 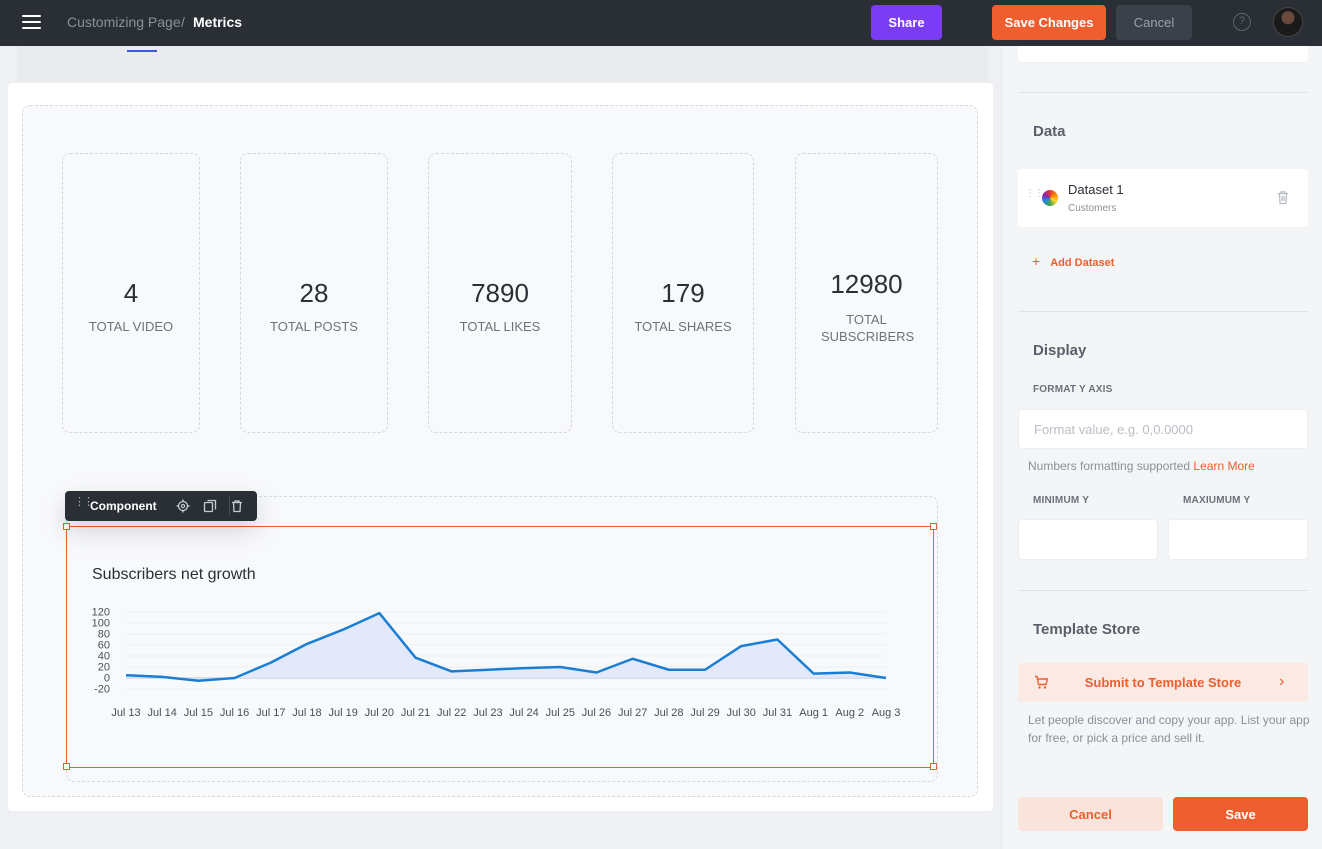 What do you see at coordinates (1049, 22) in the screenshot?
I see `save-changes-button: Save Changes` at bounding box center [1049, 22].